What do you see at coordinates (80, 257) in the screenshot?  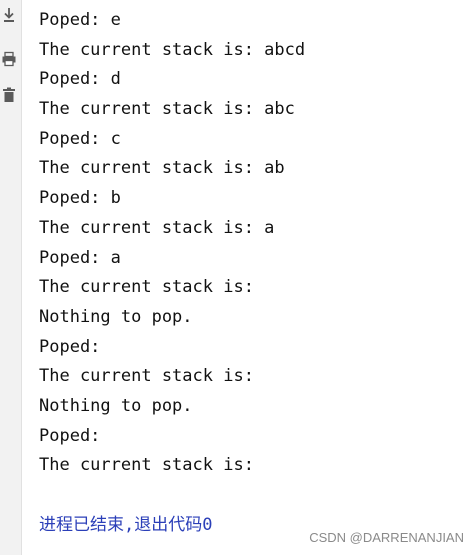 I see `console-line: Poped: a` at bounding box center [80, 257].